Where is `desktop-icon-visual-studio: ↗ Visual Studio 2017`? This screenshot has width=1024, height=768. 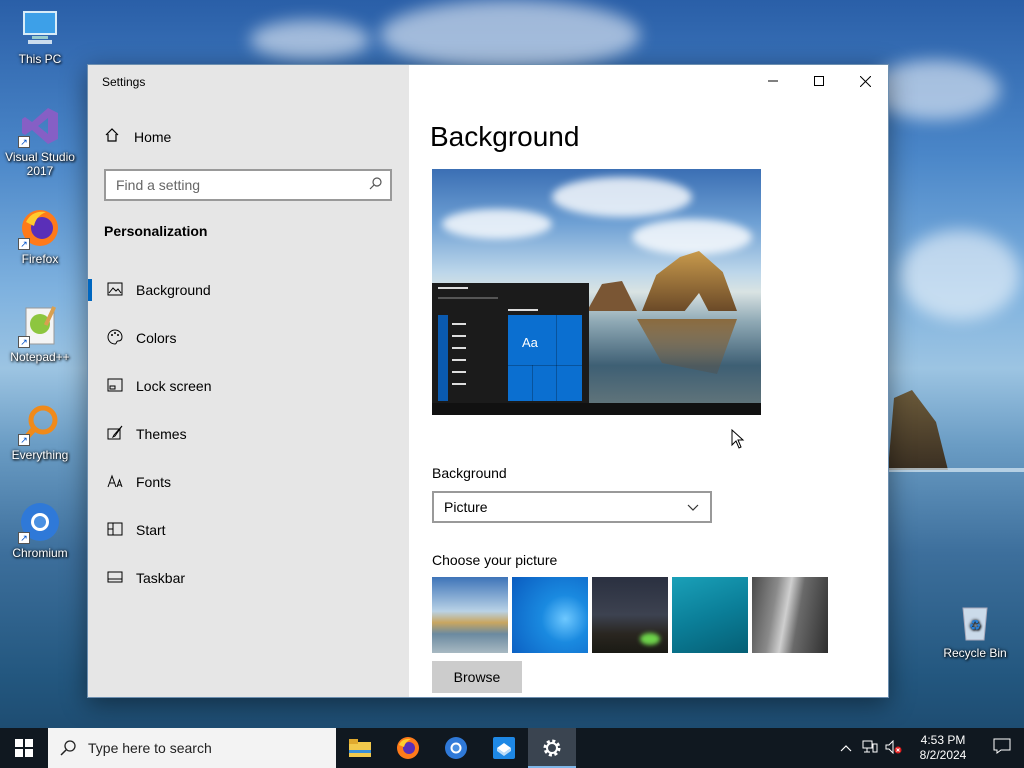
desktop-icon-visual-studio: ↗ Visual Studio 2017 is located at coordinates (40, 141).